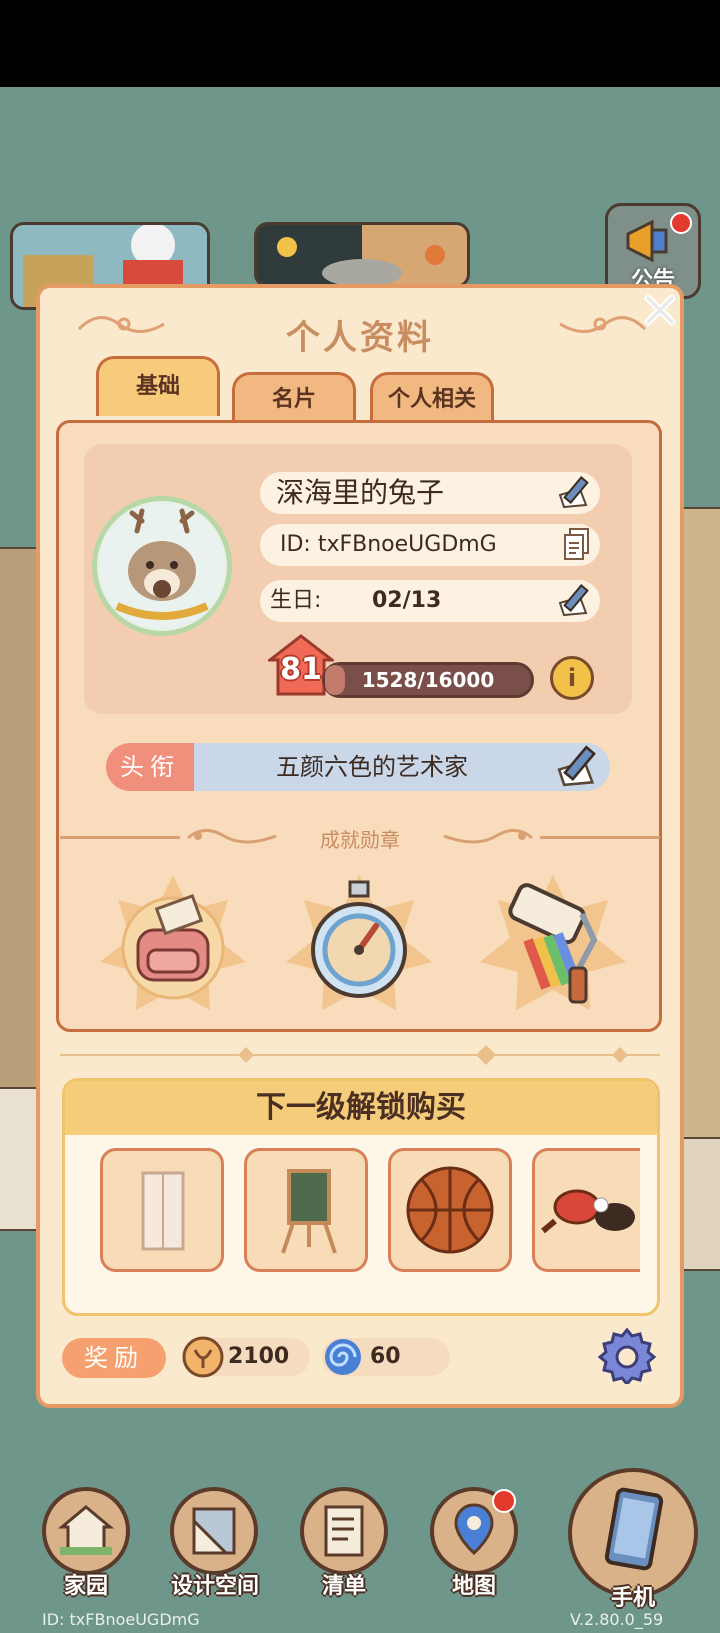 The height and width of the screenshot is (1633, 720). What do you see at coordinates (361, 1108) in the screenshot?
I see `unlock-heading: 下一级解锁购买` at bounding box center [361, 1108].